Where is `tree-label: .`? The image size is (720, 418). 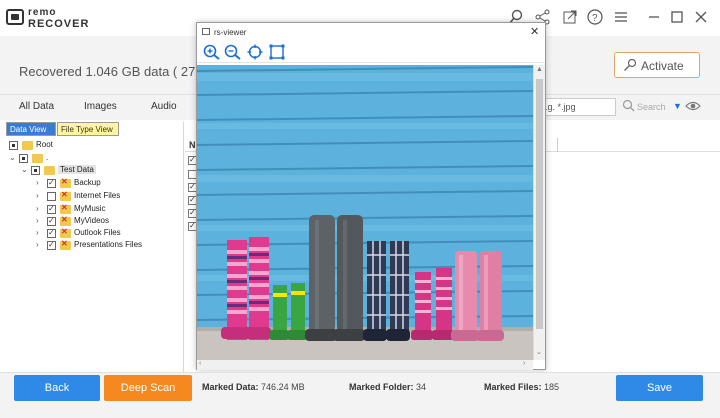 tree-label: . is located at coordinates (47, 157).